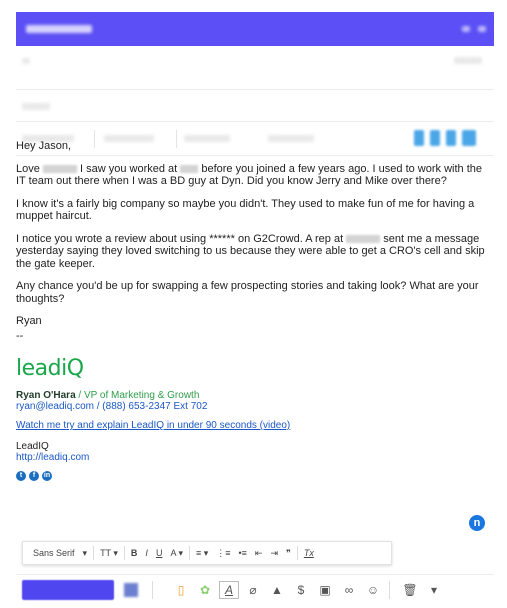 Image resolution: width=507 pixels, height=608 pixels. What do you see at coordinates (202, 553) in the screenshot?
I see `align-button: ≡ ▾` at bounding box center [202, 553].